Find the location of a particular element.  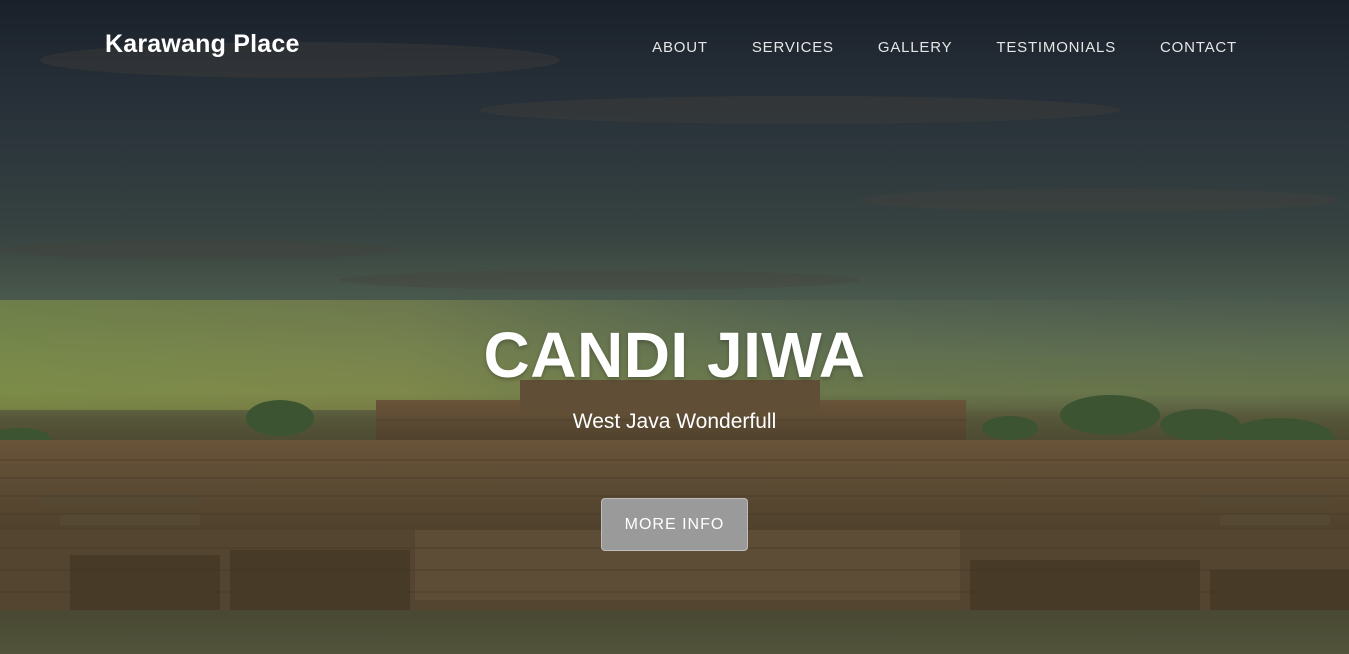

nav-link-about: ABOUT is located at coordinates (680, 47).